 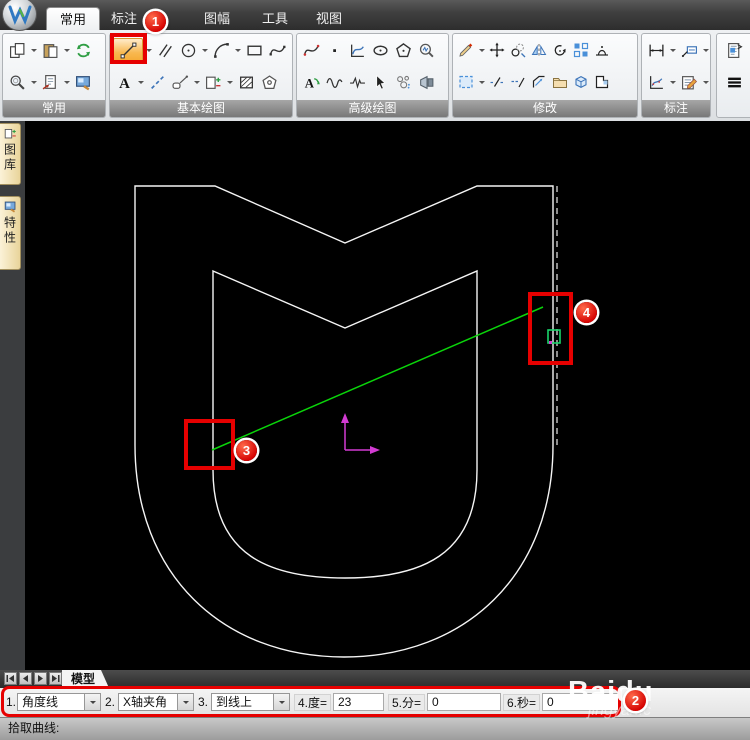 What do you see at coordinates (705, 82) in the screenshot?
I see `dim-edit-dropdown-caret` at bounding box center [705, 82].